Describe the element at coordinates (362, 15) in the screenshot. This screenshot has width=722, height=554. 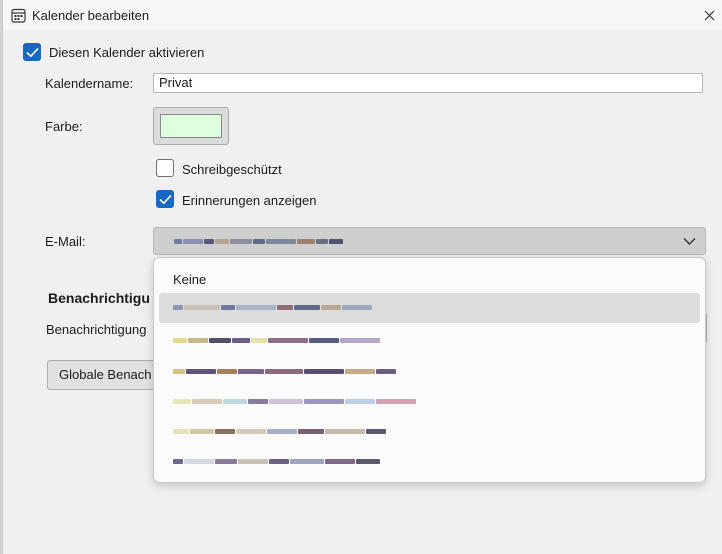
I see `title-bar: Kalender bearbeiten` at that location.